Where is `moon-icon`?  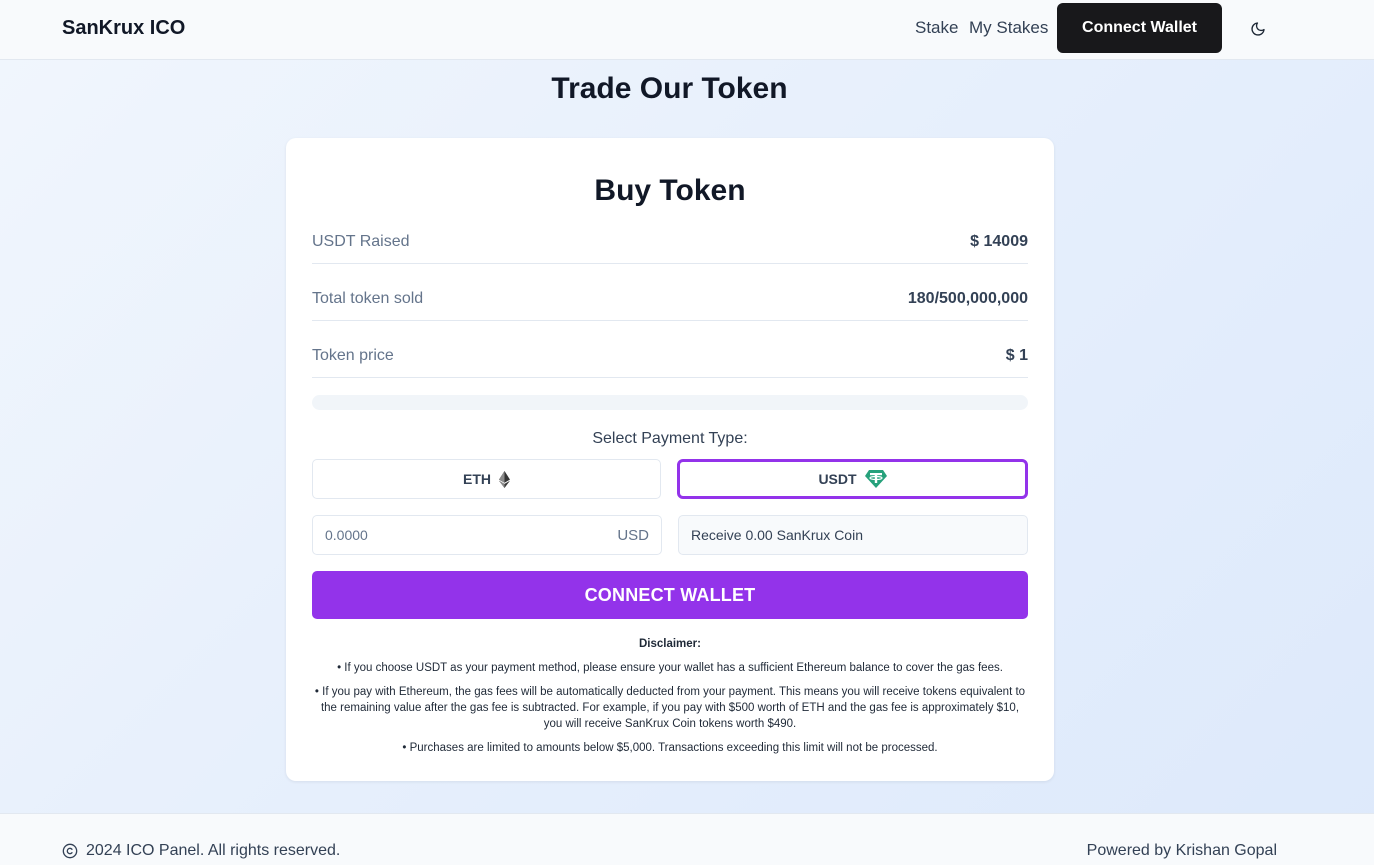 moon-icon is located at coordinates (1258, 29).